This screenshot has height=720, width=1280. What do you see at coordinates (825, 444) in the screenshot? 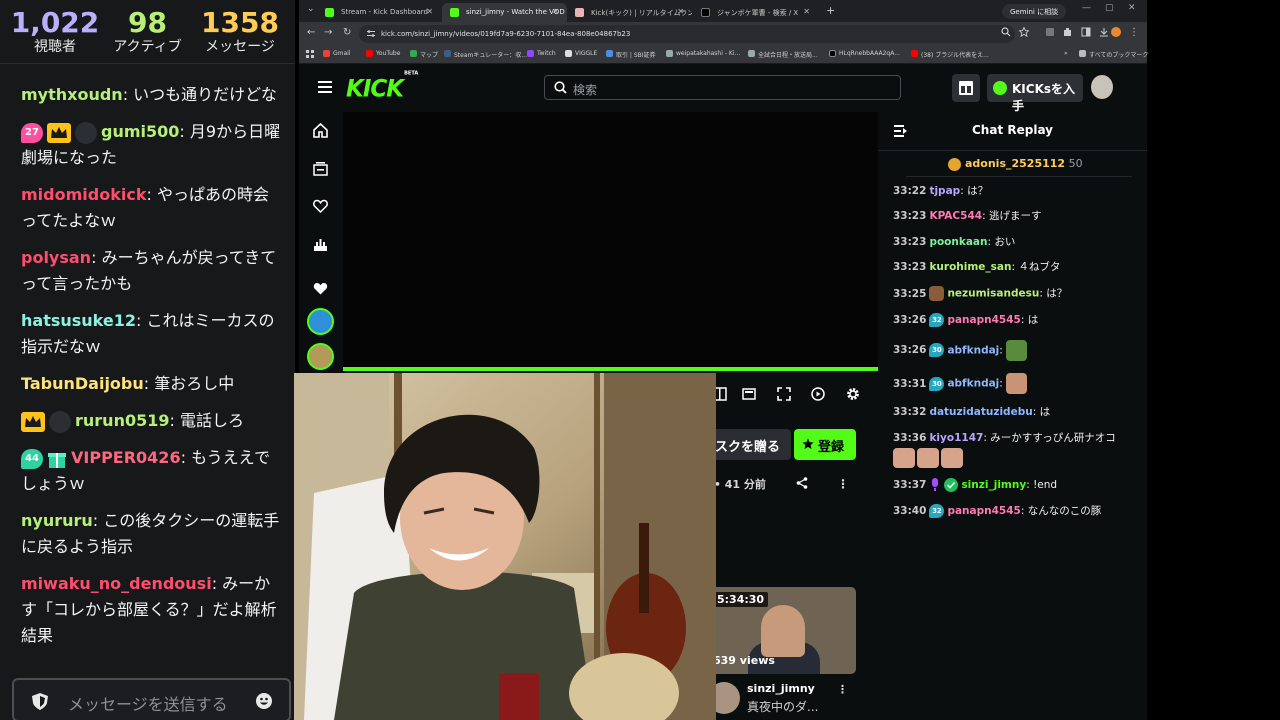
I see `subscribe-button: 登録` at bounding box center [825, 444].